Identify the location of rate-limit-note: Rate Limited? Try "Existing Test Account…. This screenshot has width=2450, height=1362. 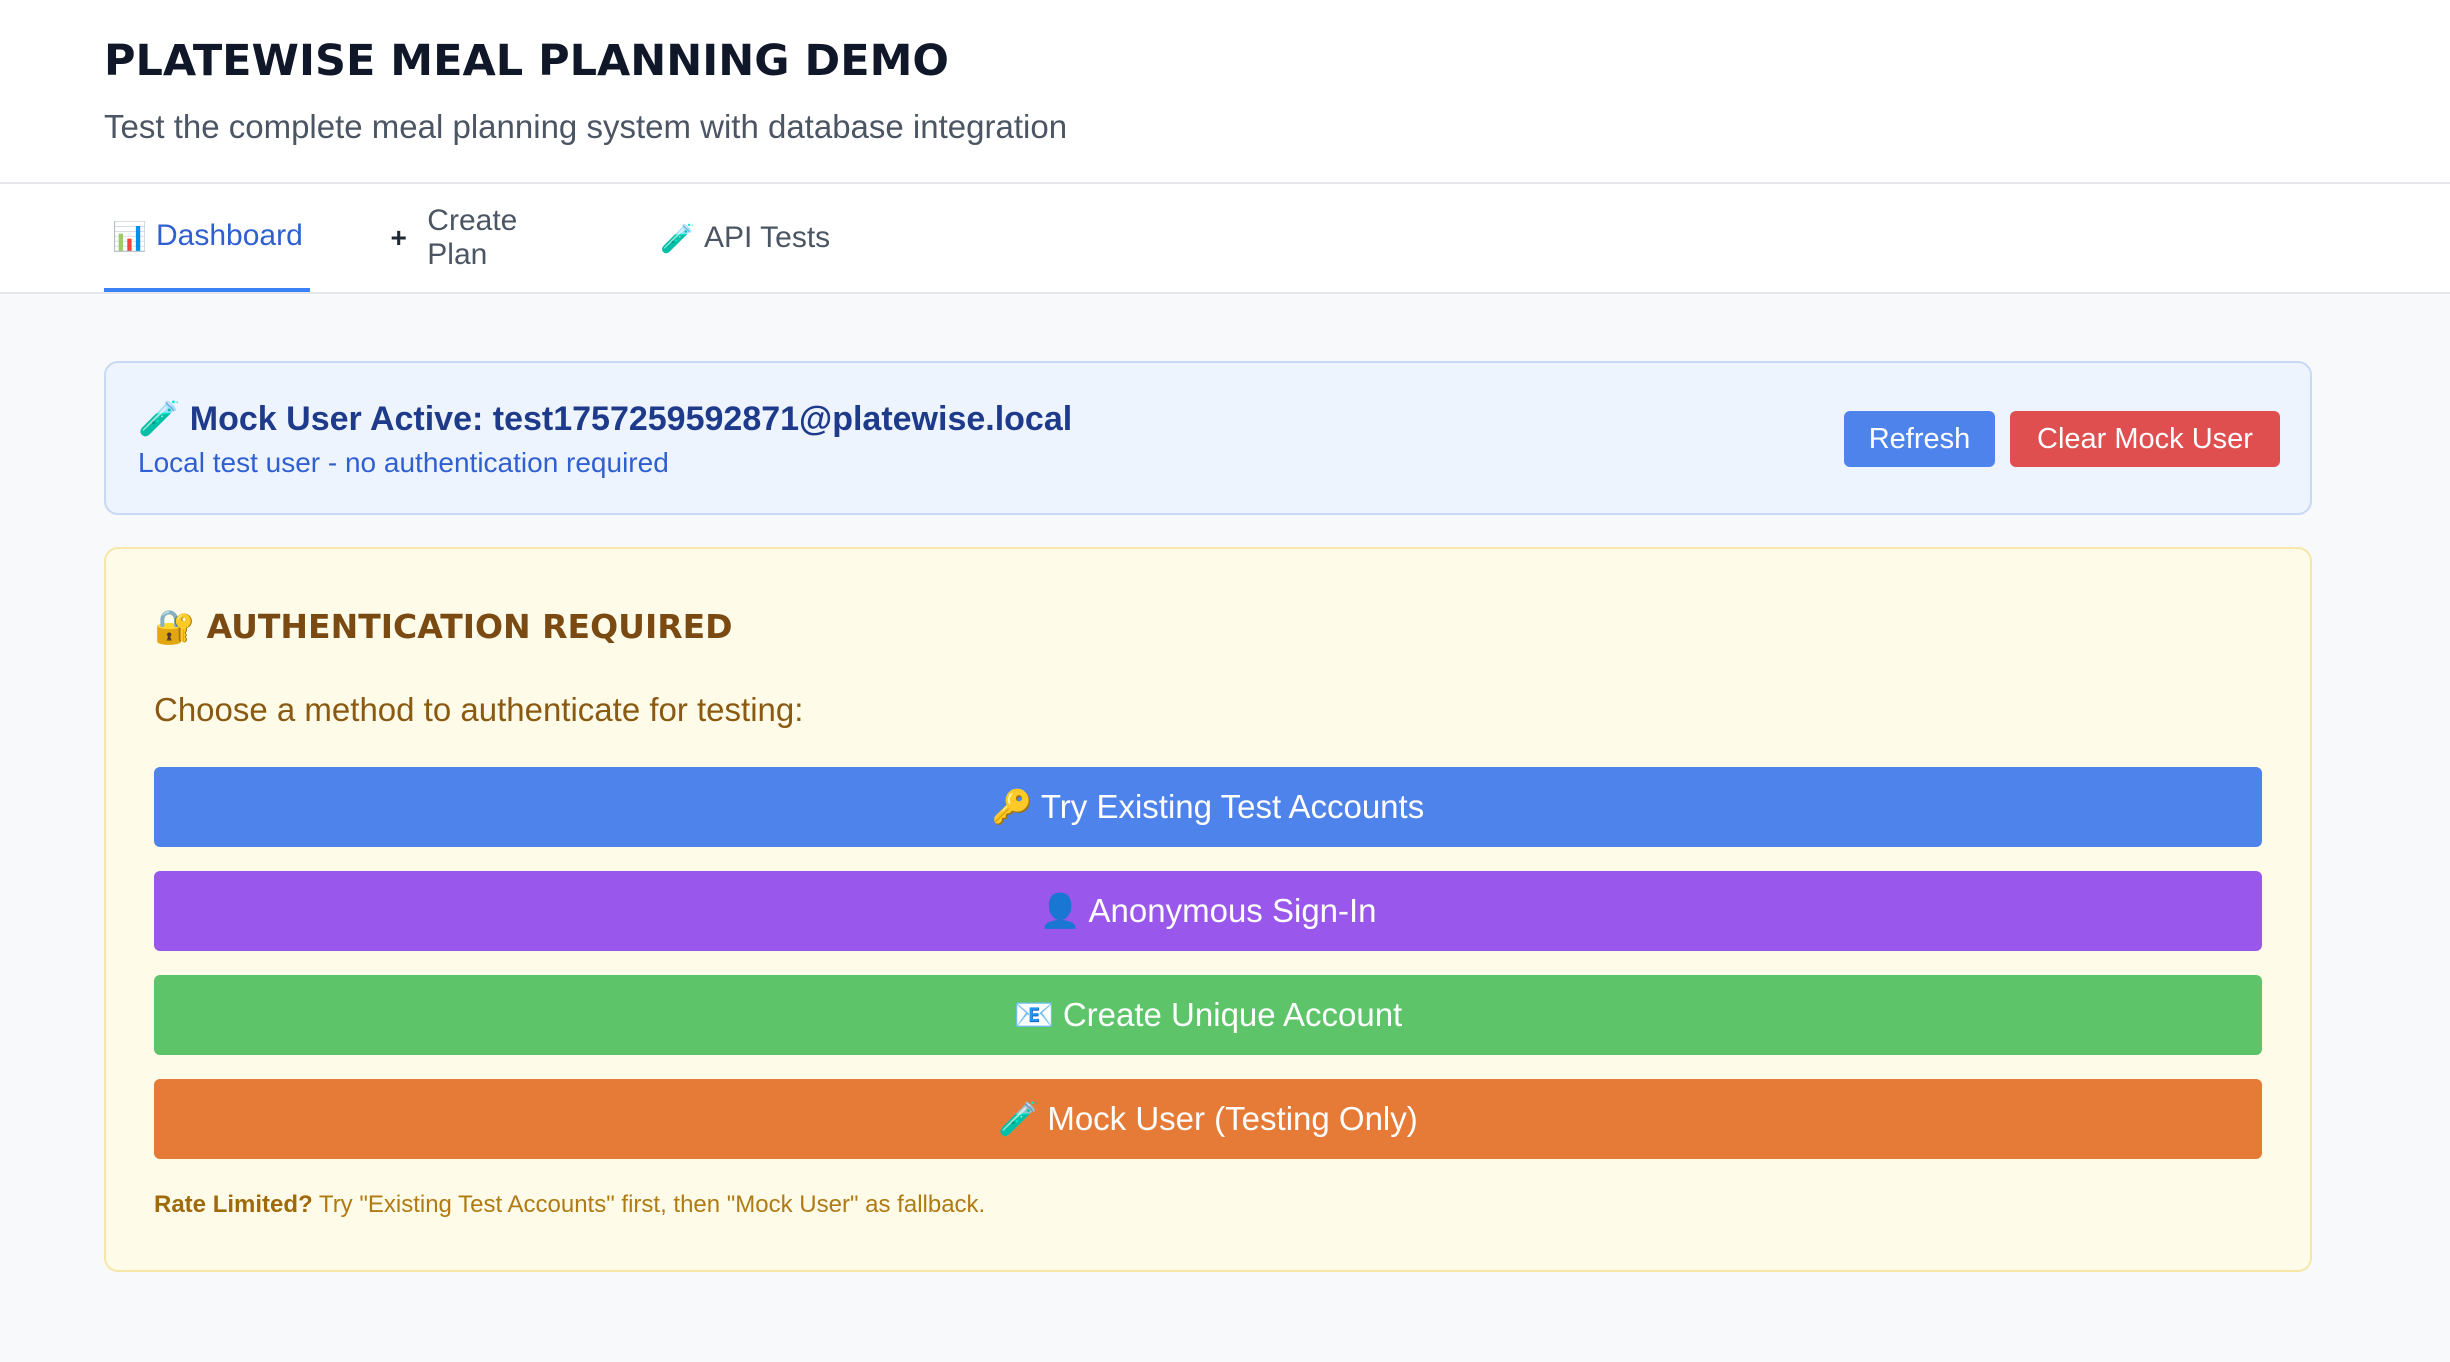
(569, 1205).